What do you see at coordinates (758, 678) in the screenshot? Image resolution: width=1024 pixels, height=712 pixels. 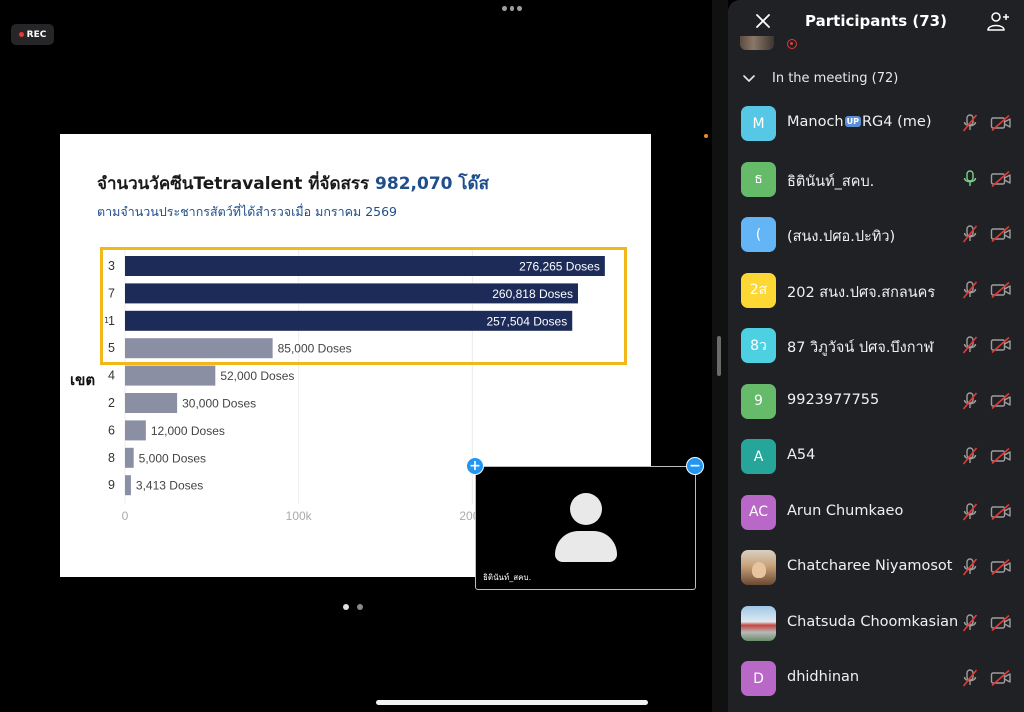 I see `participant-avatar: D` at bounding box center [758, 678].